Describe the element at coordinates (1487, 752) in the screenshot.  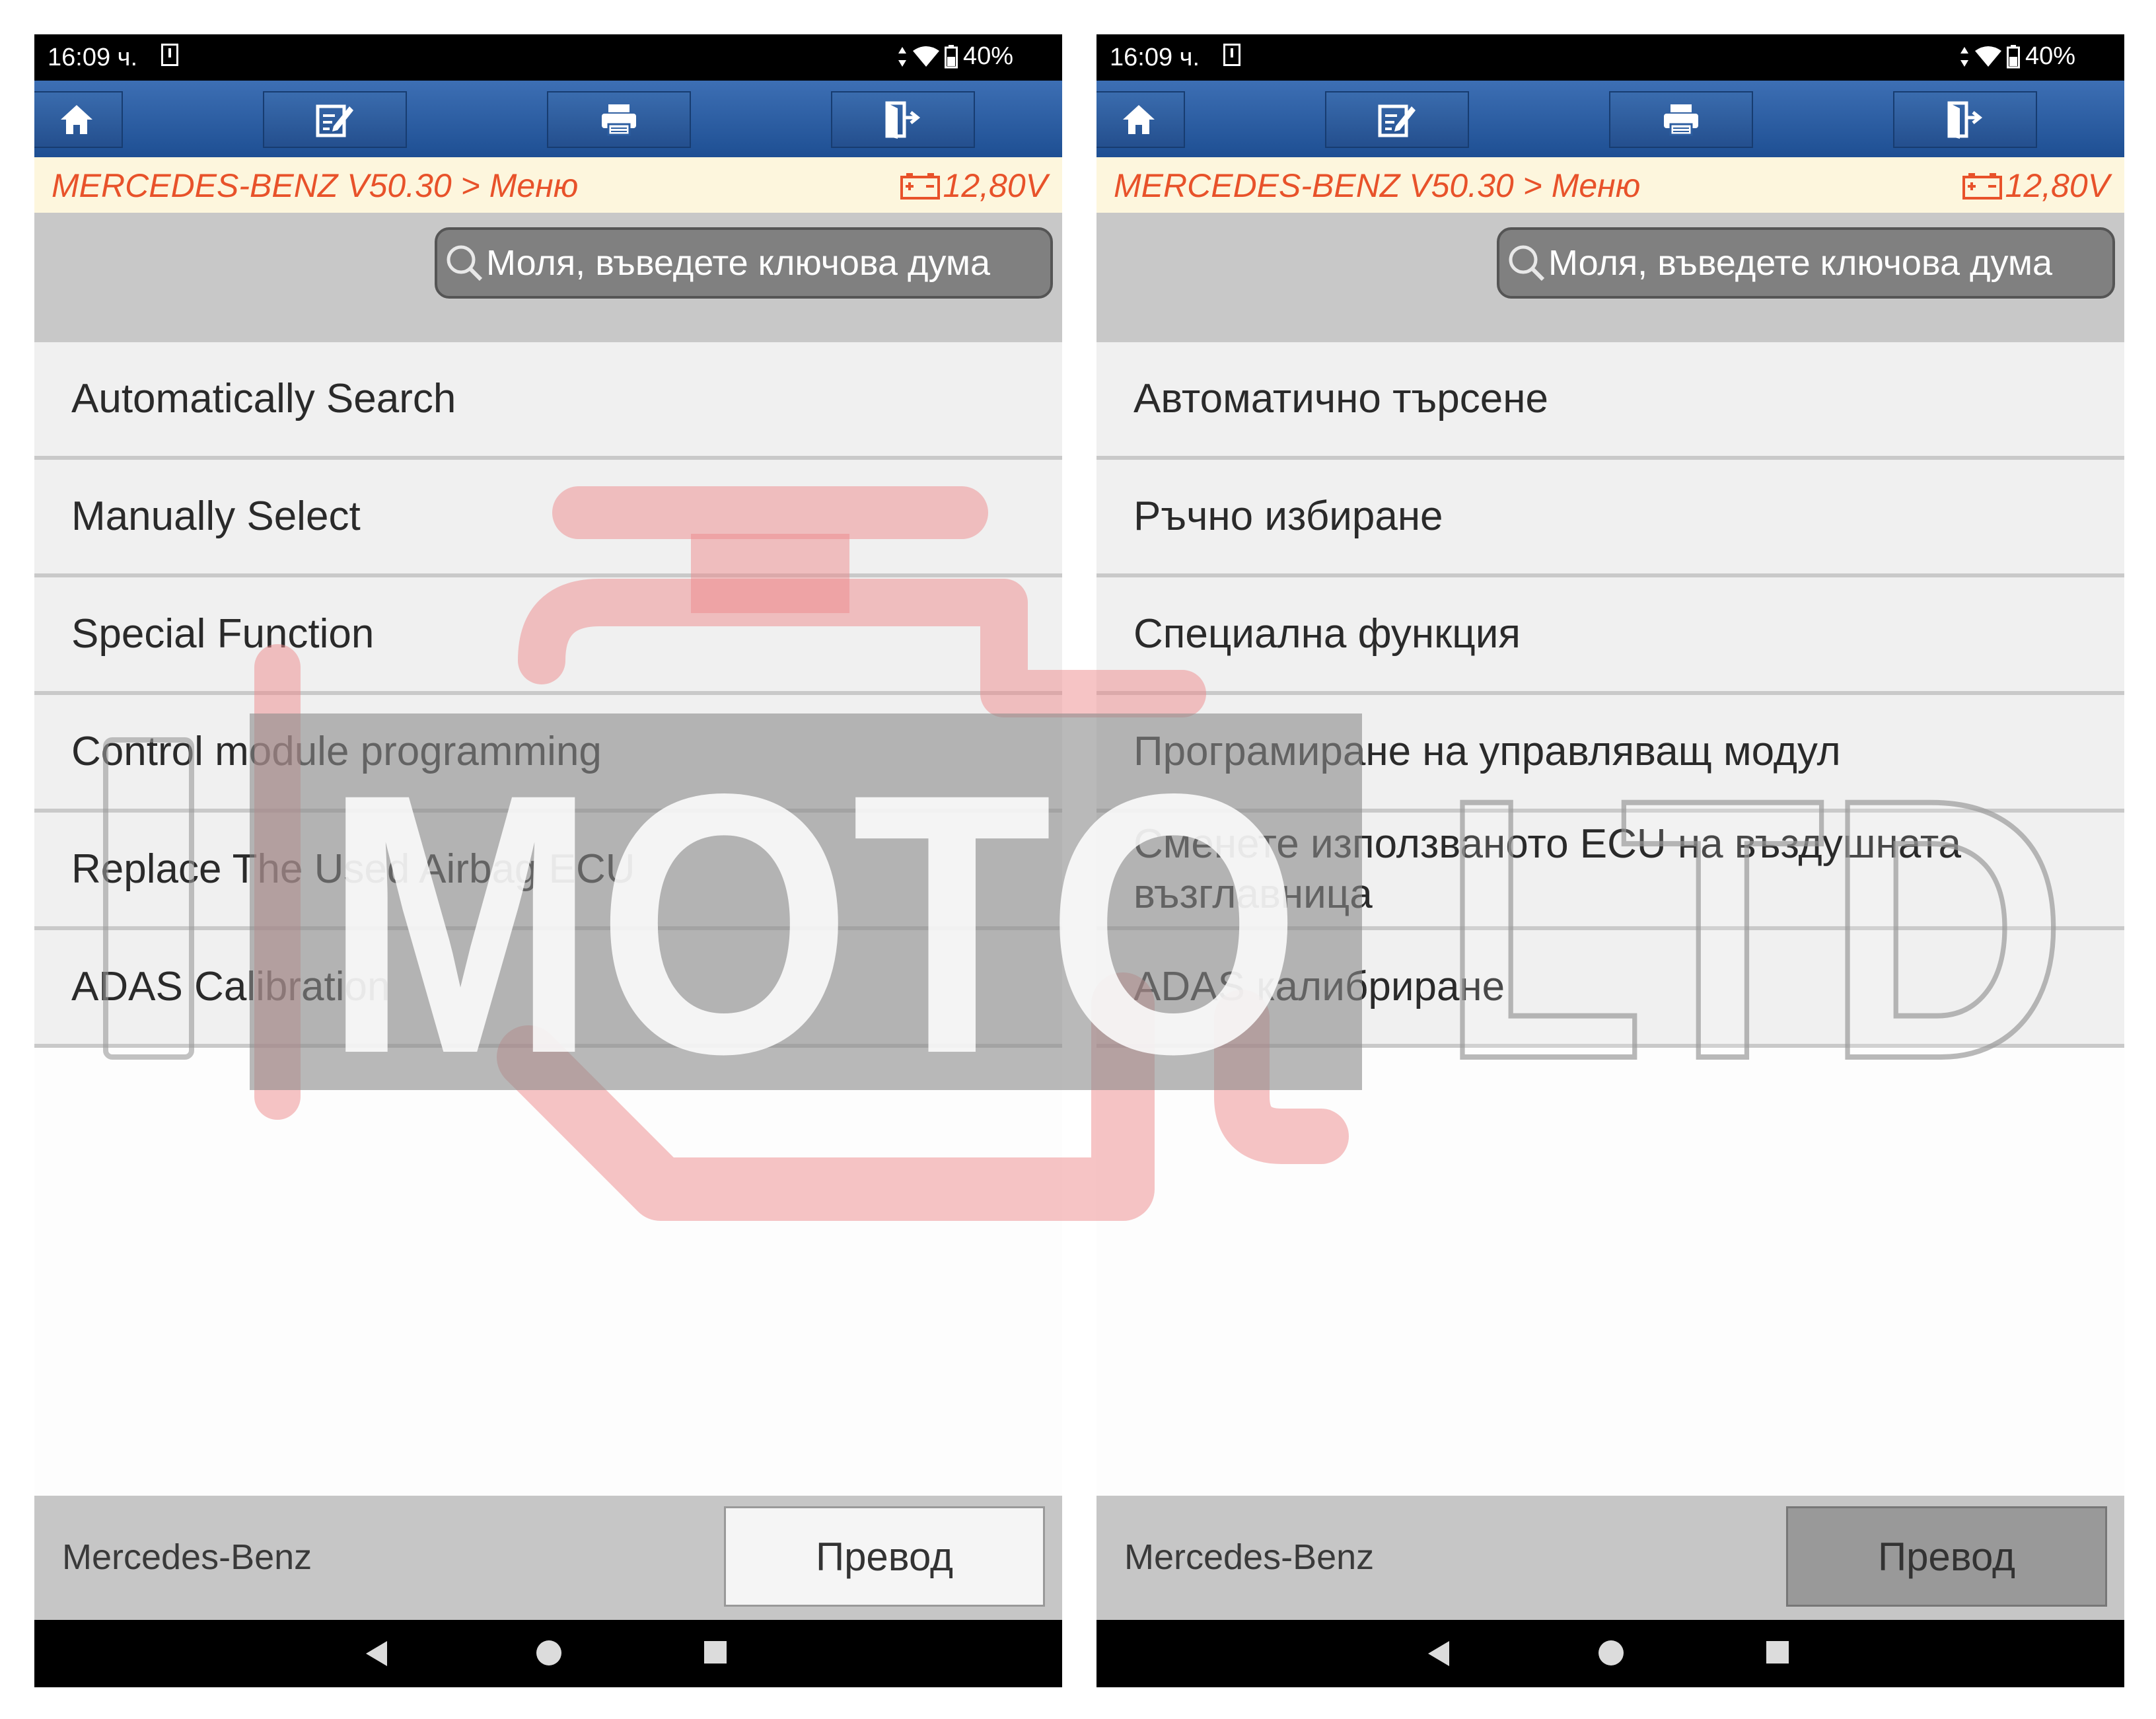
I see `menu-item-label: Програмиране на управляващ модул` at that location.